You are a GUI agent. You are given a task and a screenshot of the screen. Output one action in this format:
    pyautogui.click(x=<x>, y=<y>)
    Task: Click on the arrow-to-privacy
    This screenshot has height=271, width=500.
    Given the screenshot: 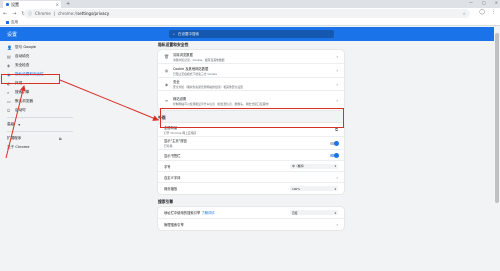 What is the action you would take?
    pyautogui.click(x=15, y=122)
    